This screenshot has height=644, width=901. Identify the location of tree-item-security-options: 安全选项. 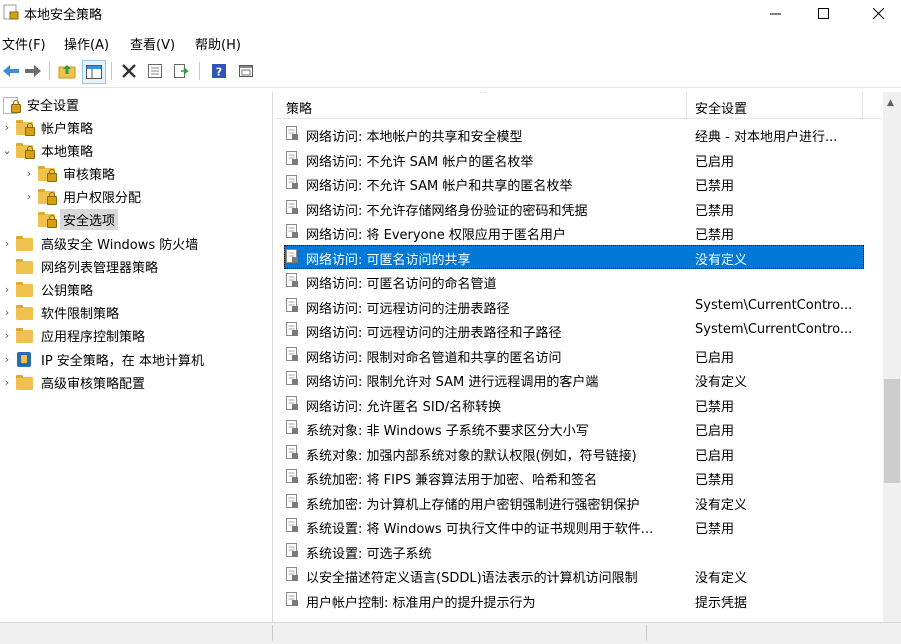
(70, 219).